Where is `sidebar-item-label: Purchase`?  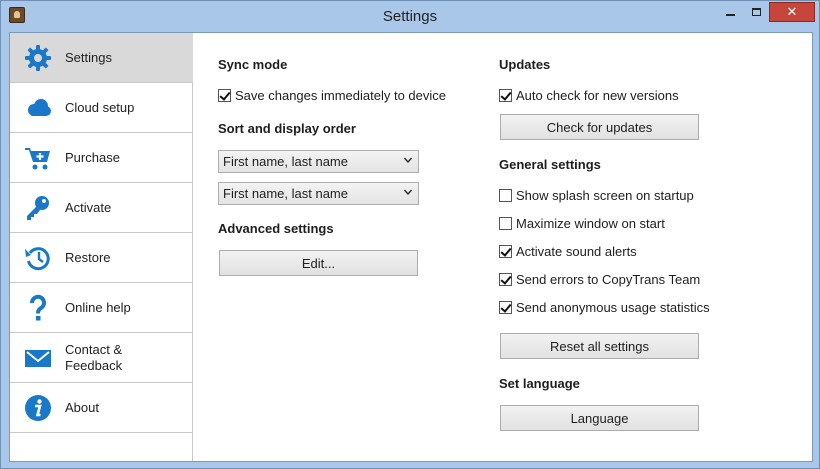 sidebar-item-label: Purchase is located at coordinates (92, 157).